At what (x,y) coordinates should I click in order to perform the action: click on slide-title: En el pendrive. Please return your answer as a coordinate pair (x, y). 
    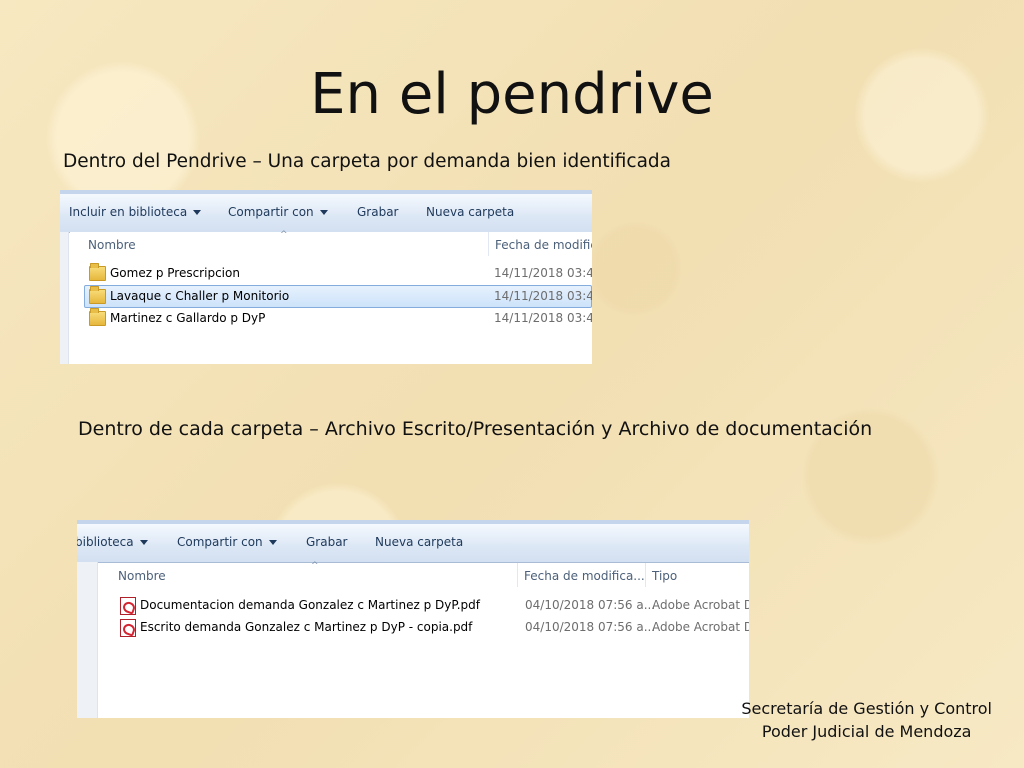
    Looking at the image, I should click on (512, 94).